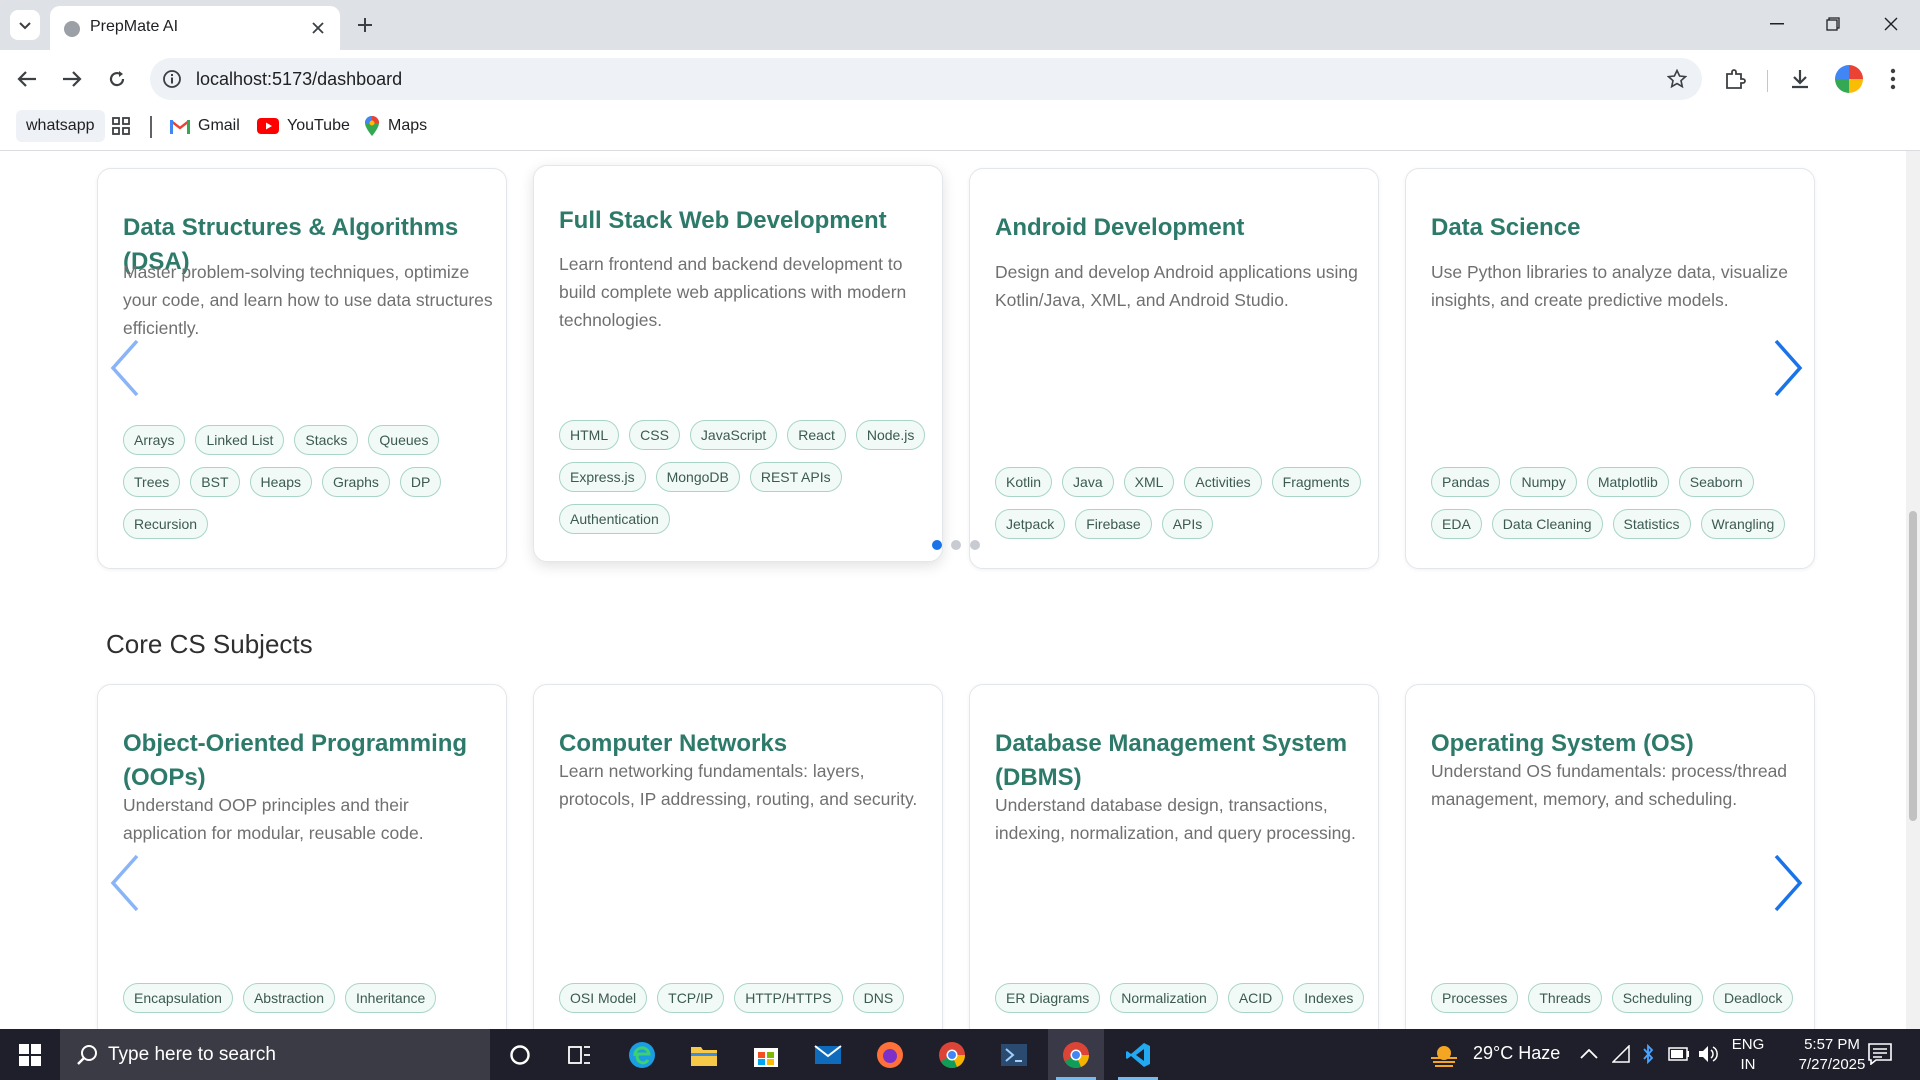 The image size is (1920, 1080). Describe the element at coordinates (890, 435) in the screenshot. I see `topic-tag: Node.js` at that location.